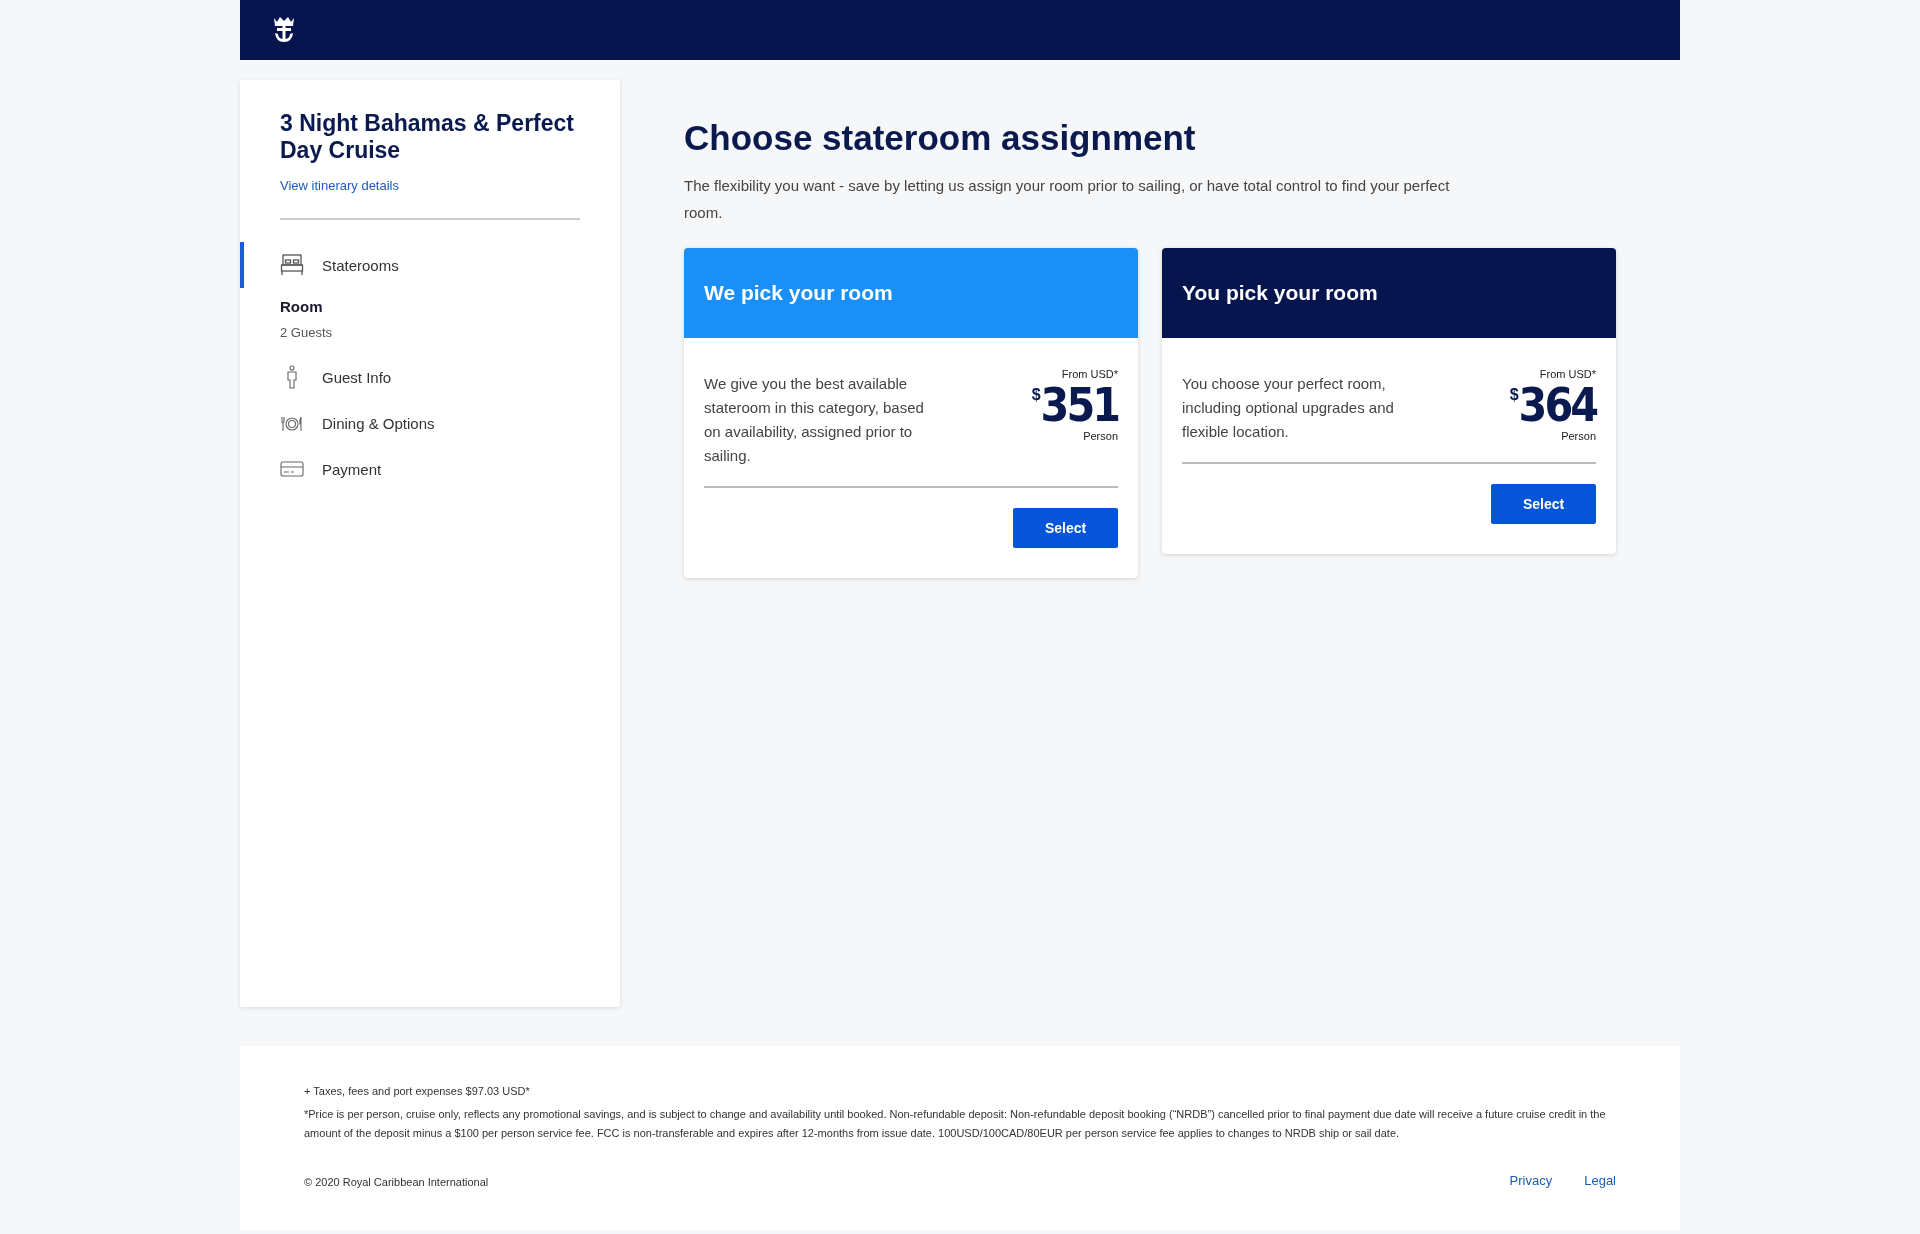 The width and height of the screenshot is (1920, 1234). What do you see at coordinates (940, 138) in the screenshot?
I see `page-title: Choose stateroom assignment` at bounding box center [940, 138].